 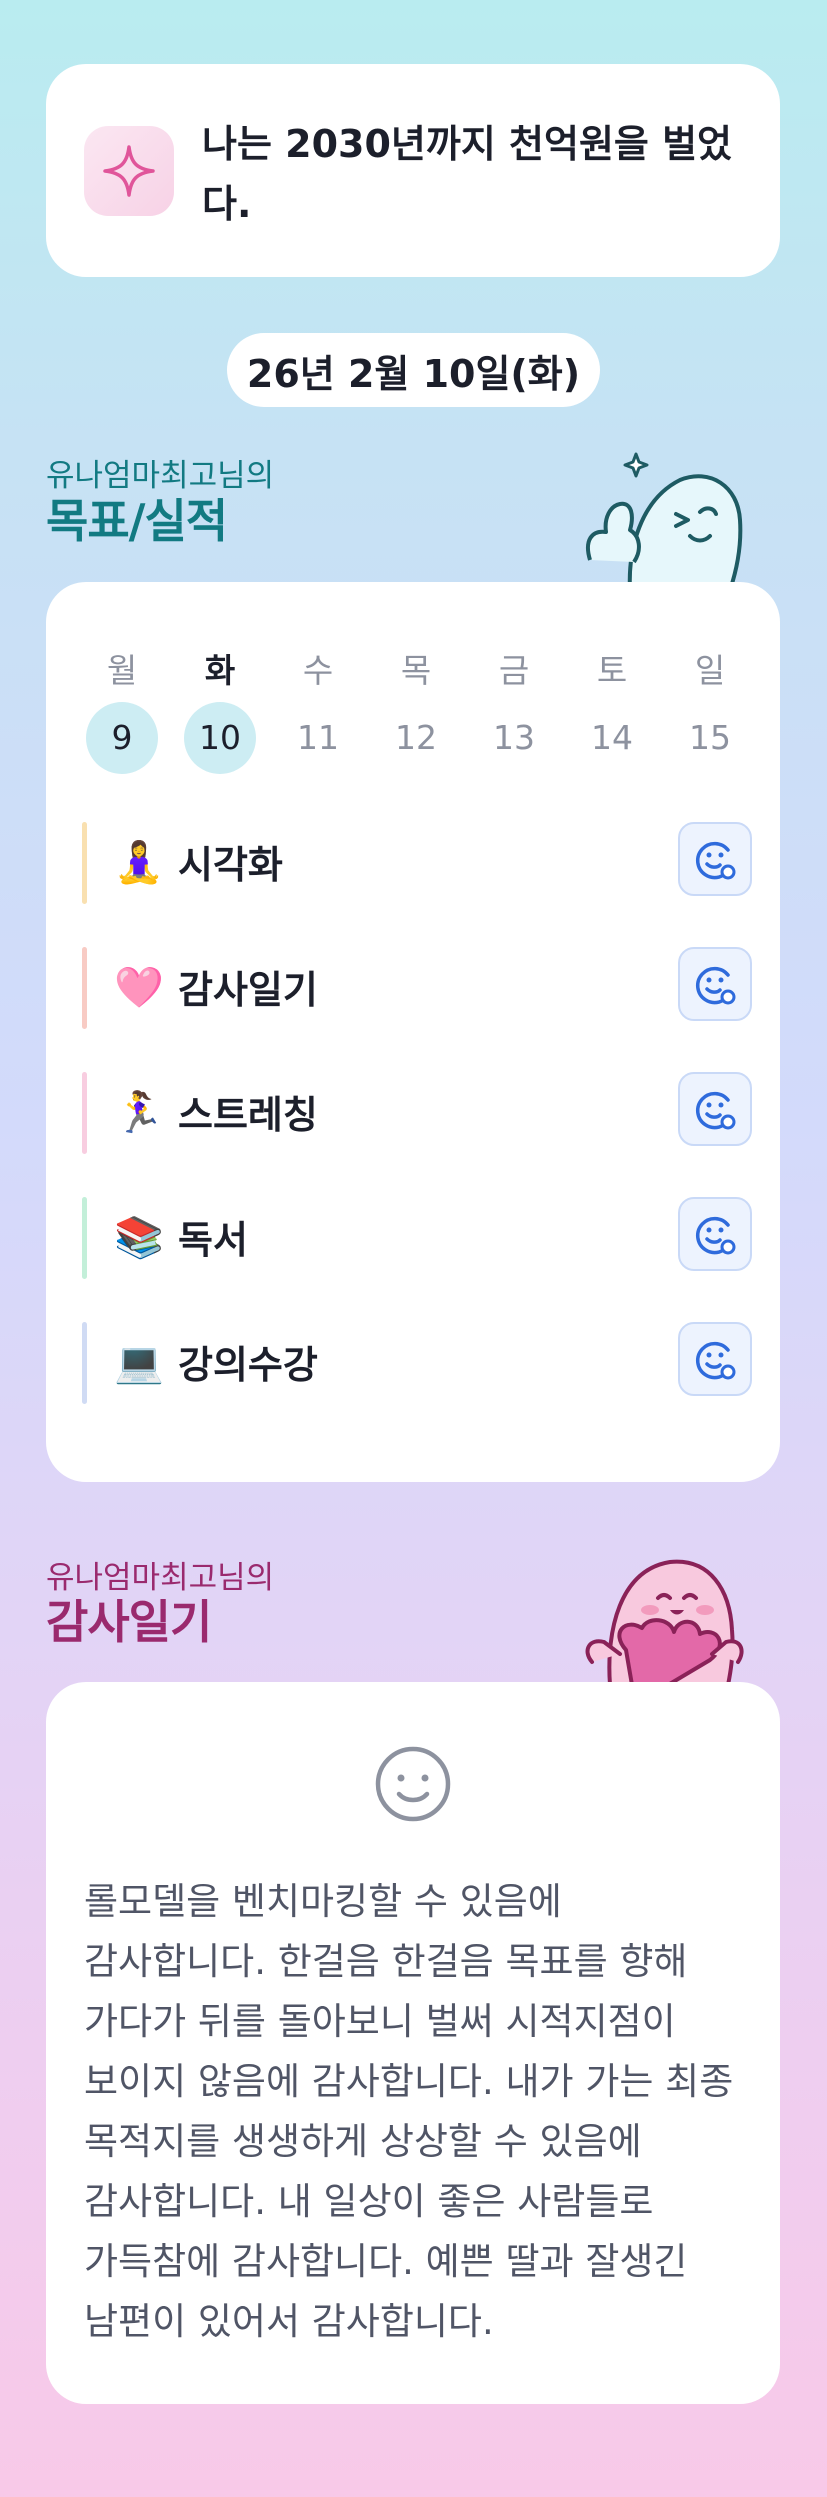 I want to click on habit-label: 시각화, so click(x=230, y=865).